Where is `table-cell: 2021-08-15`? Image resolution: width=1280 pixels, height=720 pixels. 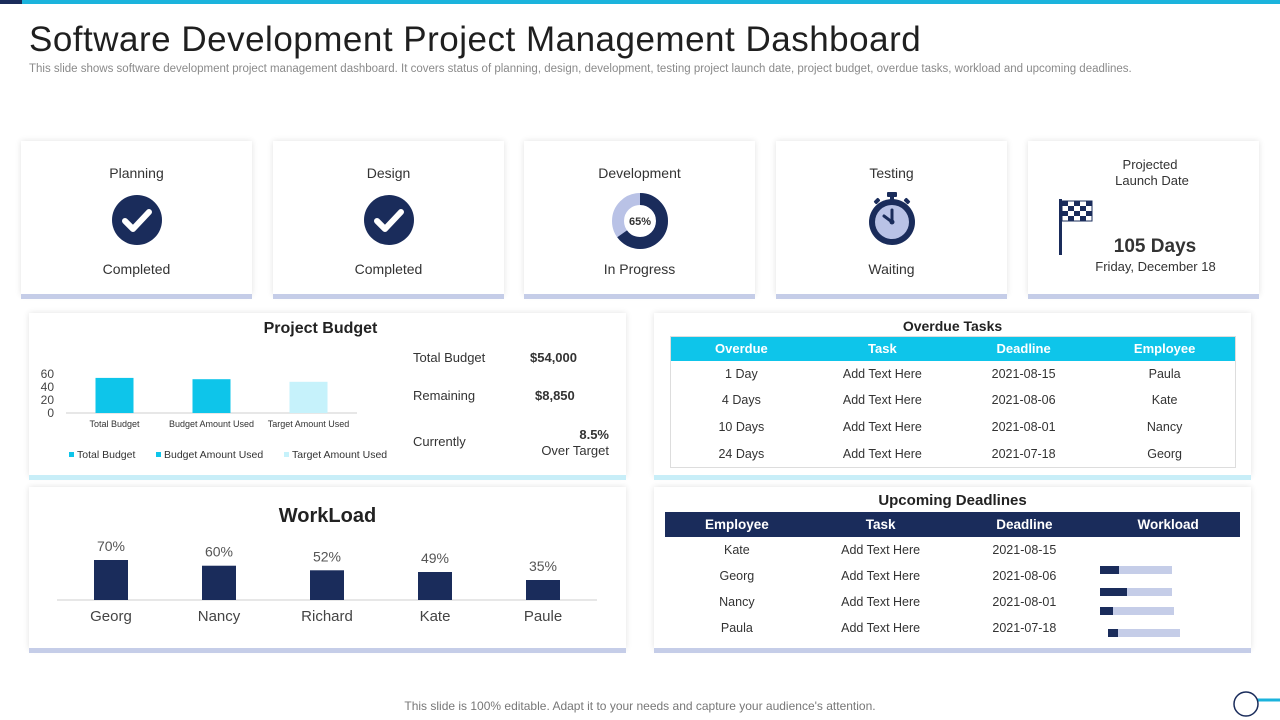
table-cell: 2021-08-15 is located at coordinates (1023, 373).